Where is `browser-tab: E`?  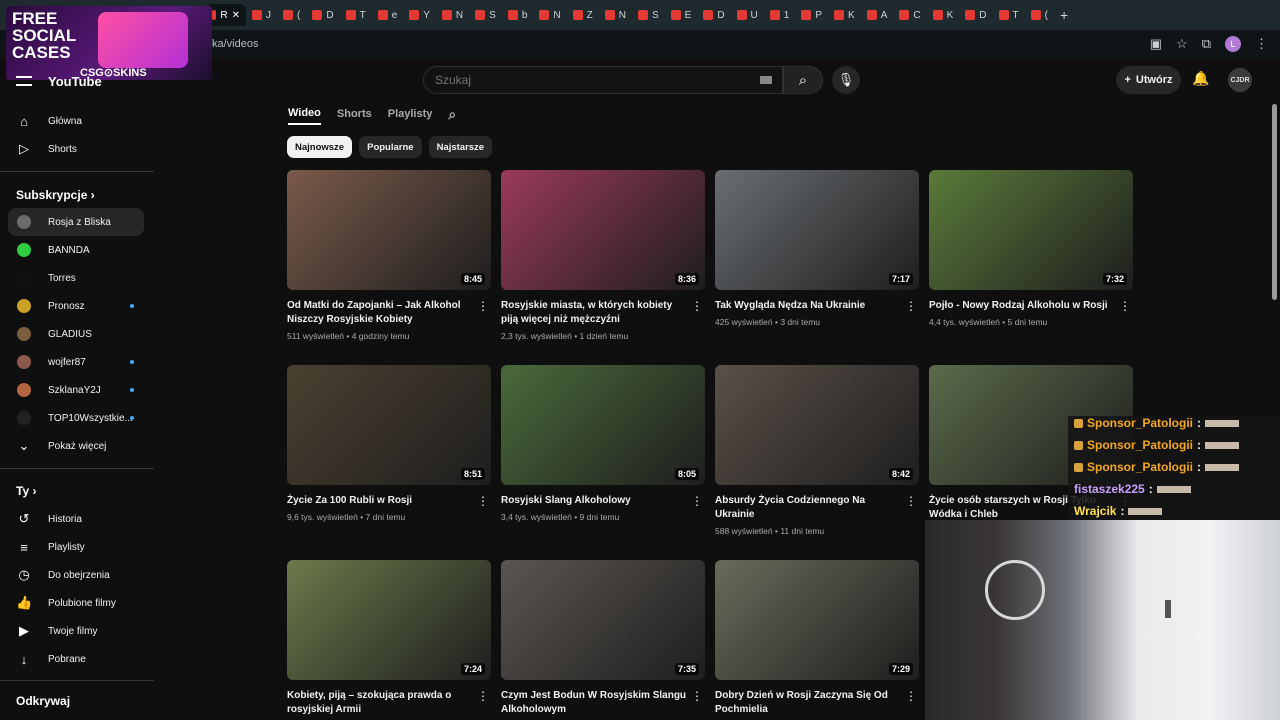 browser-tab: E is located at coordinates (681, 15).